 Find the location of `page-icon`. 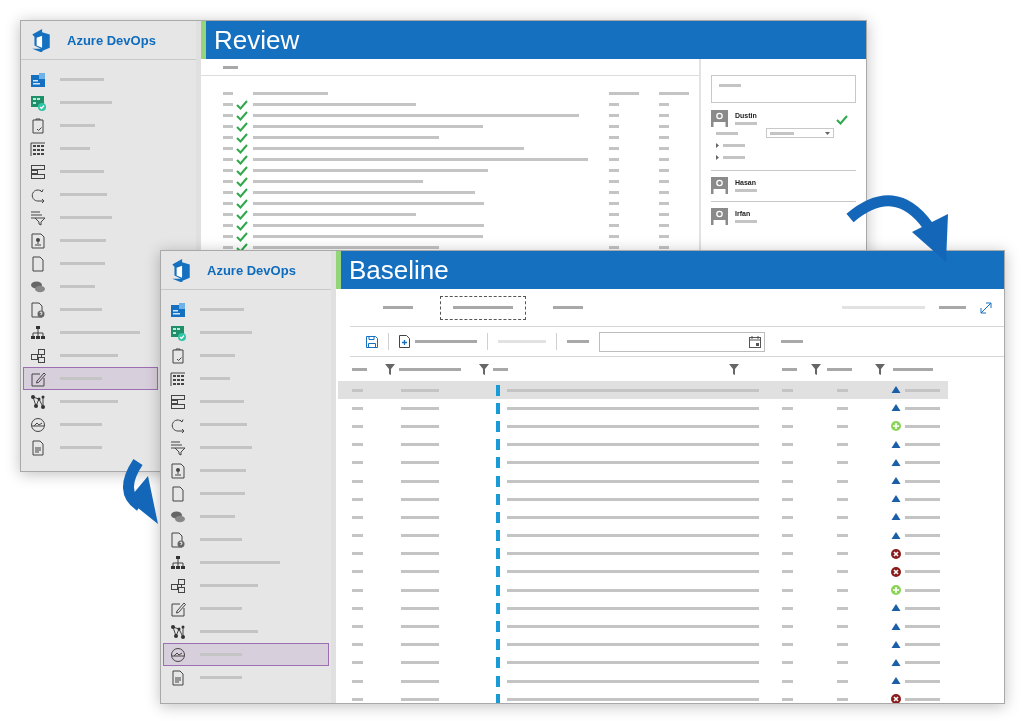

page-icon is located at coordinates (38, 263).